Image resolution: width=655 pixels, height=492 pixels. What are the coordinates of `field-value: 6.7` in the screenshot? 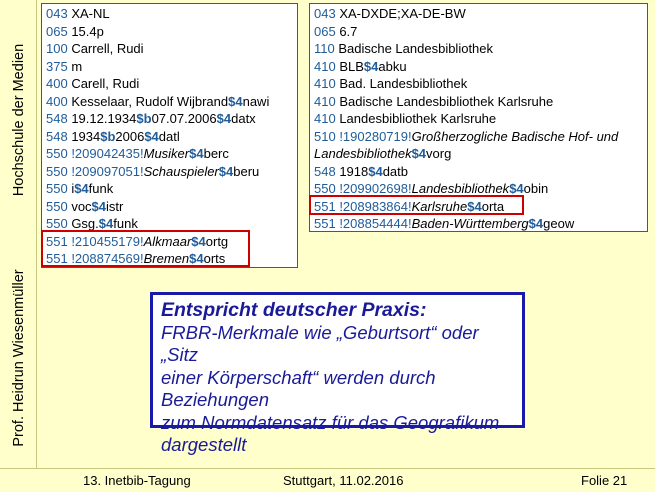 It's located at (348, 31).